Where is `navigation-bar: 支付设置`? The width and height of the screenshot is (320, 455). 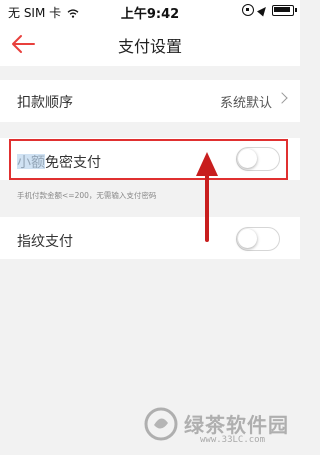 navigation-bar: 支付设置 is located at coordinates (150, 44).